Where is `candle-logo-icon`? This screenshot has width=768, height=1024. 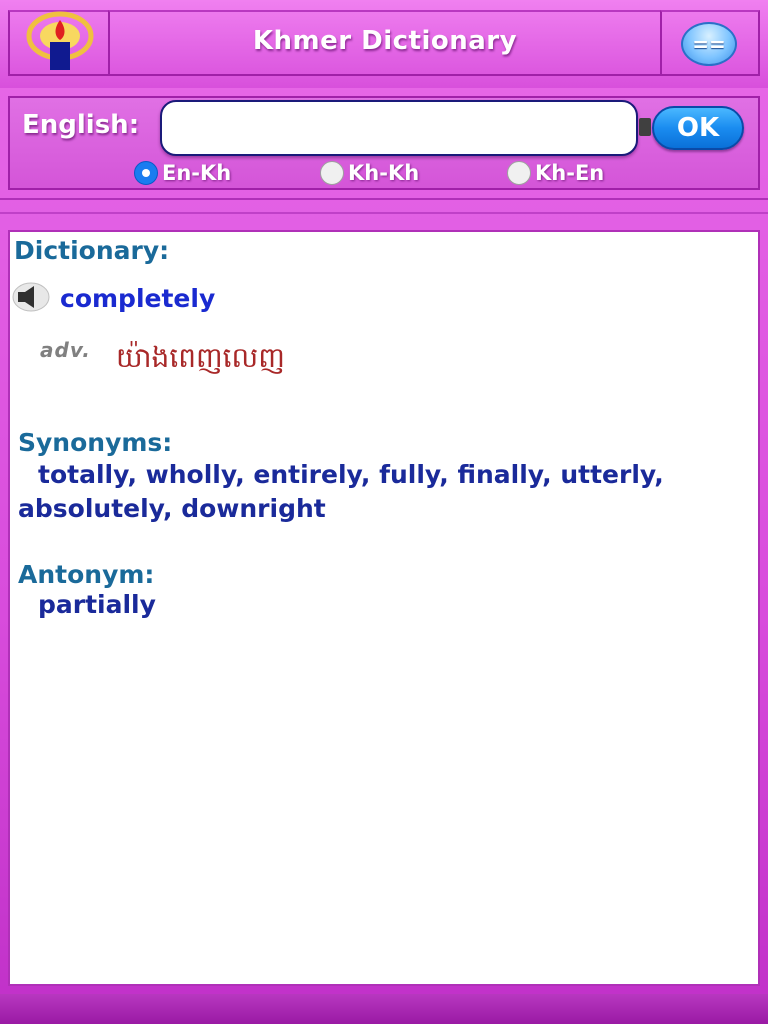 candle-logo-icon is located at coordinates (60, 40).